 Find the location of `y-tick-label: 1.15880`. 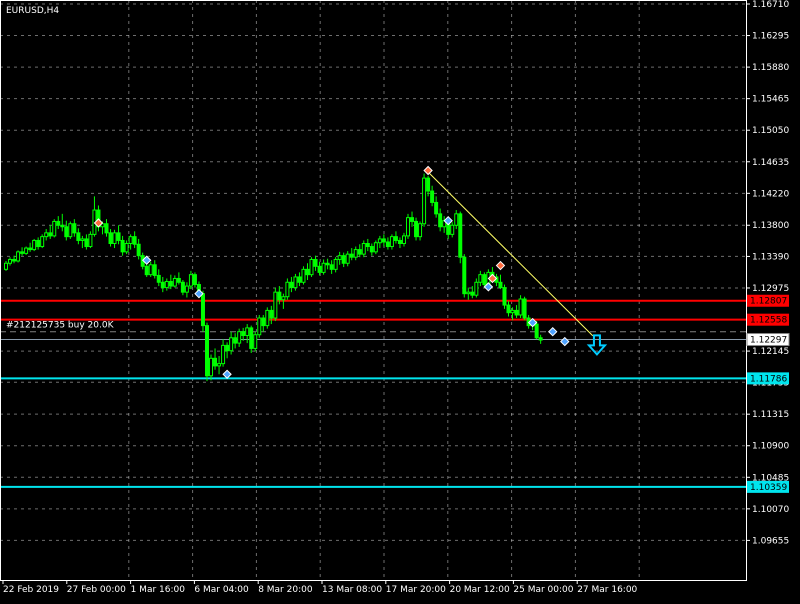

y-tick-label: 1.15880 is located at coordinates (770, 68).